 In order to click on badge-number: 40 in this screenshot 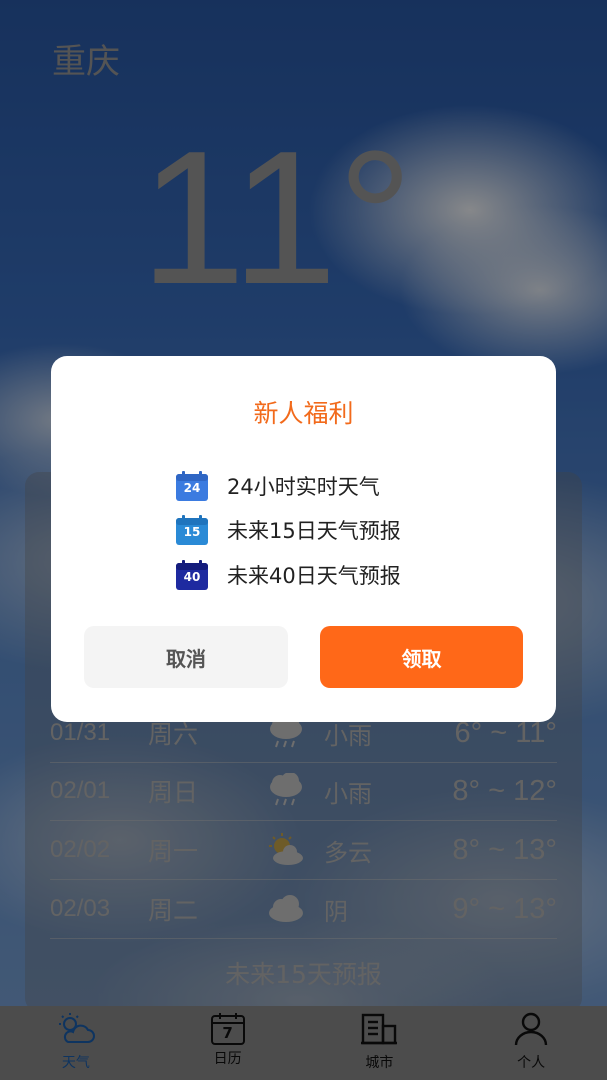, I will do `click(192, 577)`.